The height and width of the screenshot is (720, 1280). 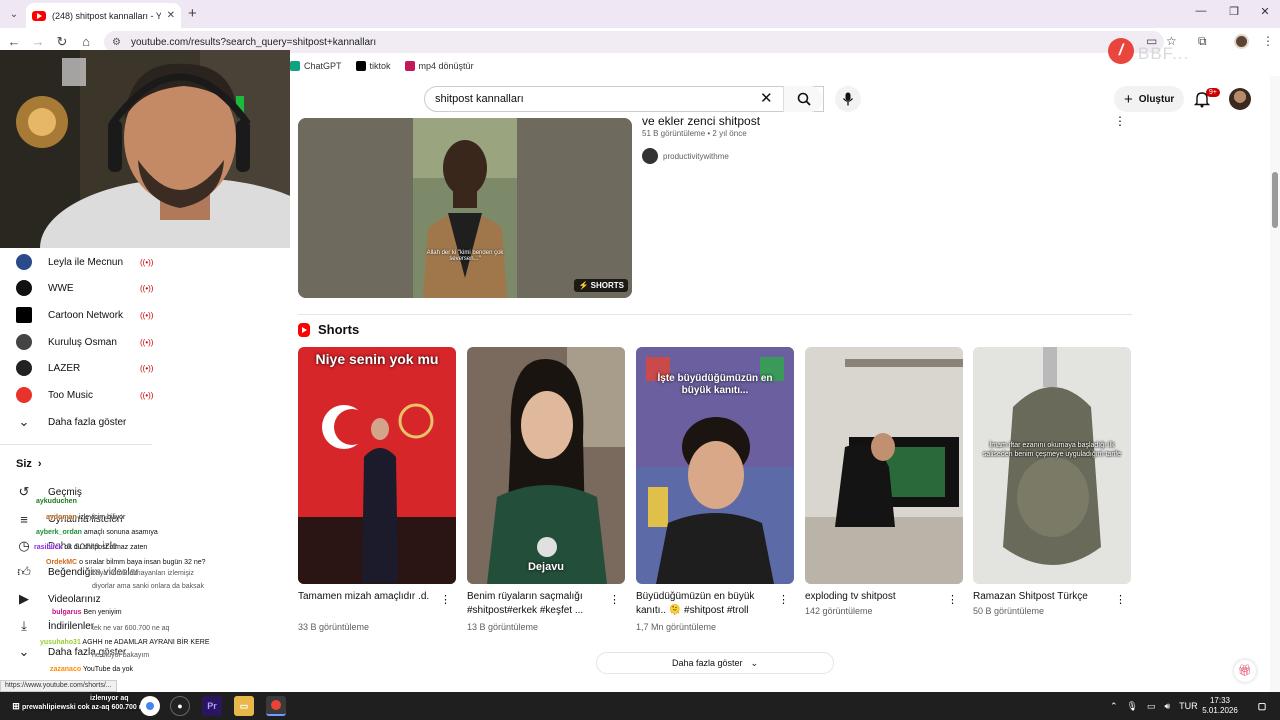 I want to click on sidebar-item-lazer: LAZER ((•)), so click(x=151, y=368).